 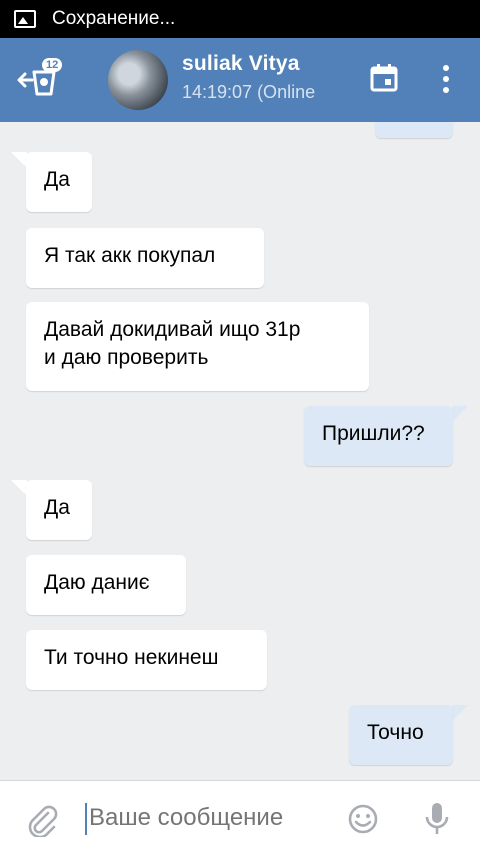 I want to click on smiley-icon, so click(x=363, y=819).